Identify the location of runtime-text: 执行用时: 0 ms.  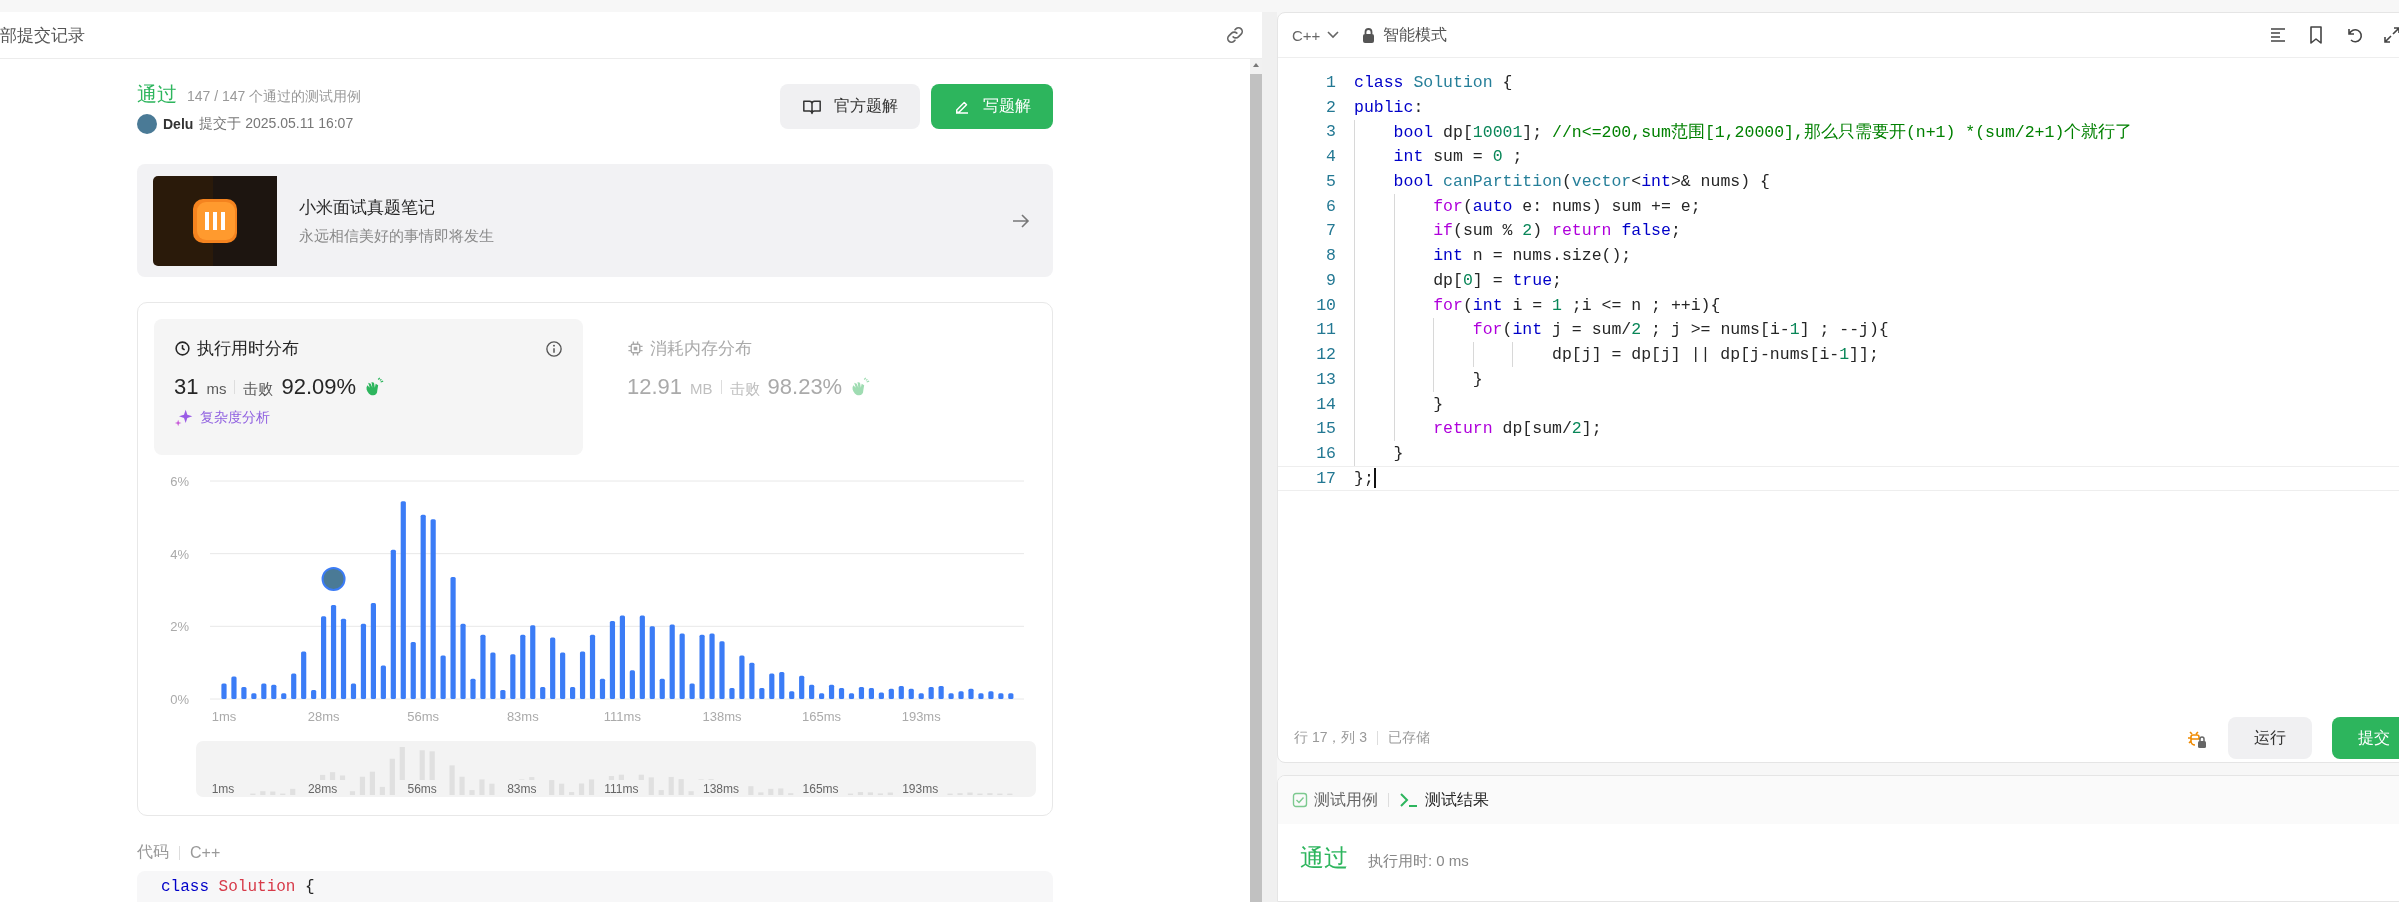
(1418, 861).